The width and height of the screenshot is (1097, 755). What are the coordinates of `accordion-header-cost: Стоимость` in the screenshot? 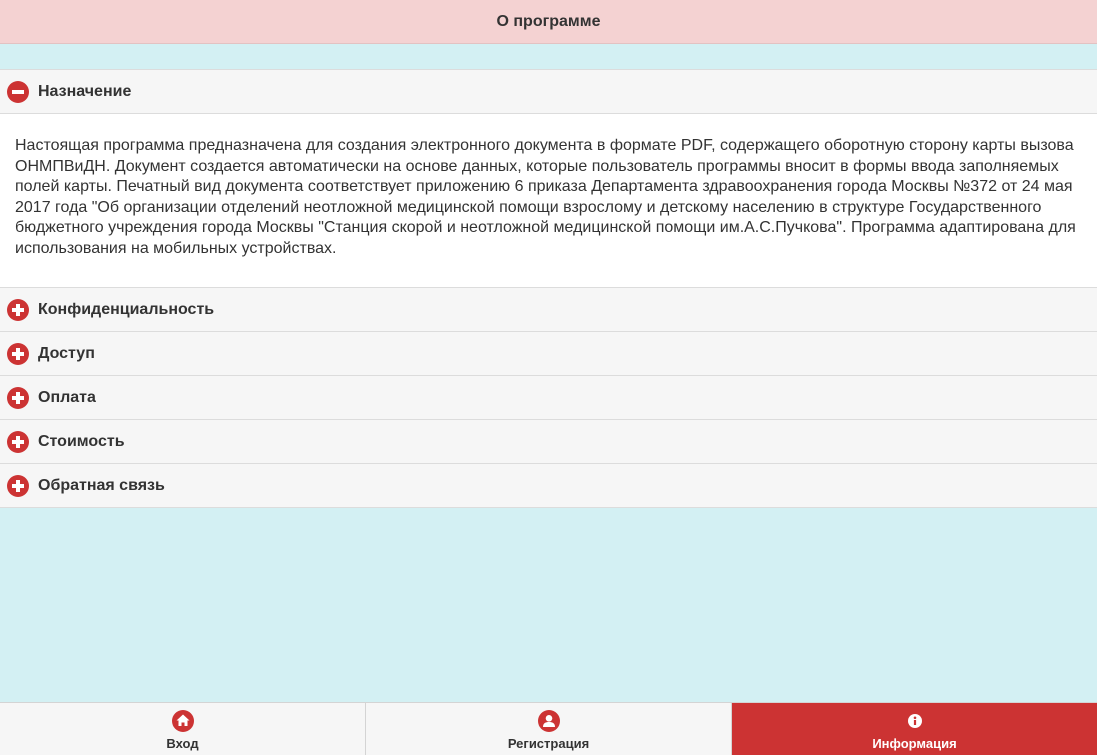 It's located at (548, 441).